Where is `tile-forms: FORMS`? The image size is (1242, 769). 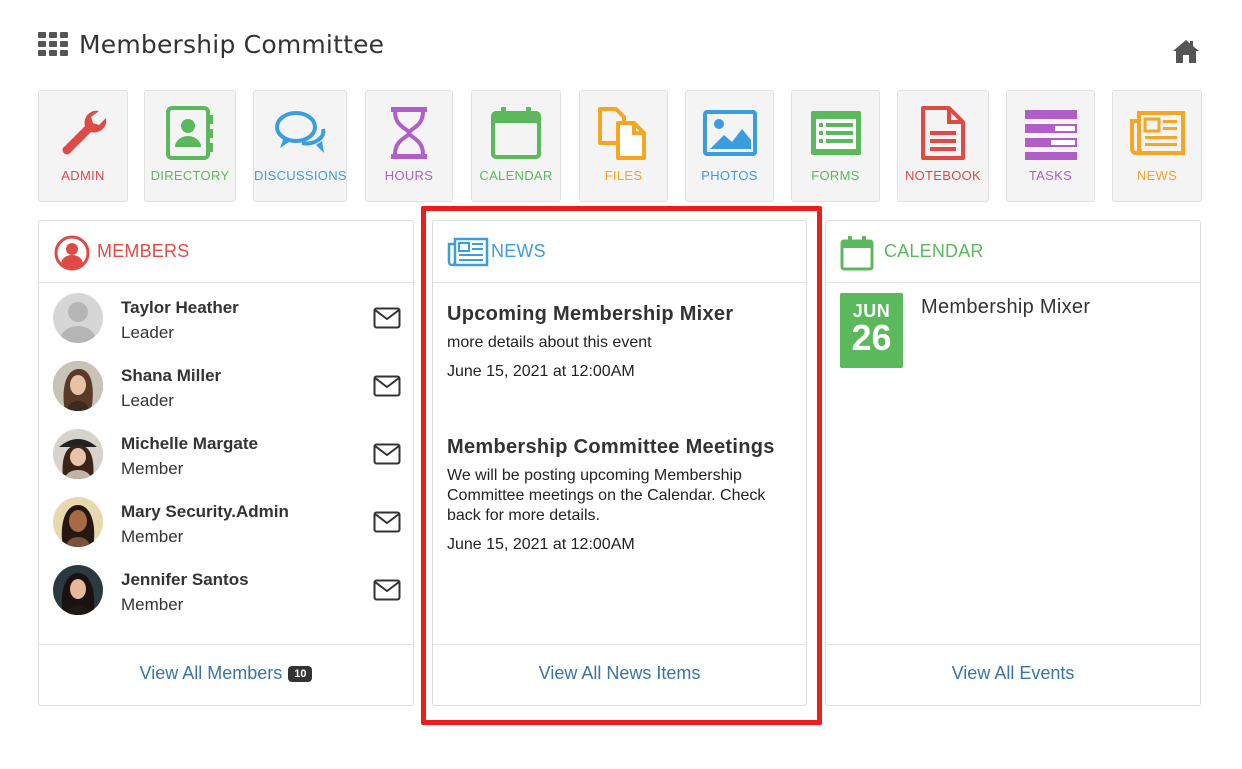
tile-forms: FORMS is located at coordinates (835, 146).